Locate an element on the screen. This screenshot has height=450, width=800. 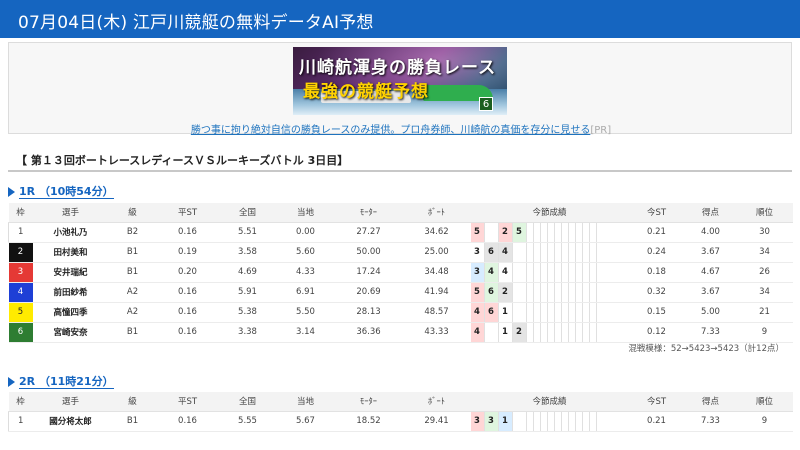
section-title: 【 第１３回ボートレースレディースＶＳルーキーズバトル 3日目】 is located at coordinates (400, 161).